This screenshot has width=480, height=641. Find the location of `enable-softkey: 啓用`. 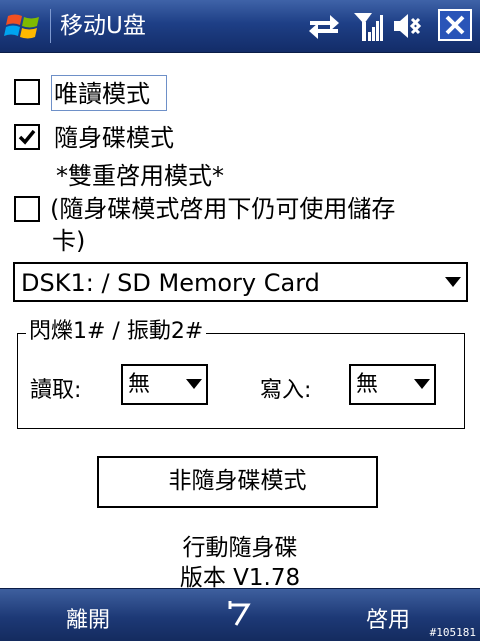

enable-softkey: 啓用 is located at coordinates (388, 618).